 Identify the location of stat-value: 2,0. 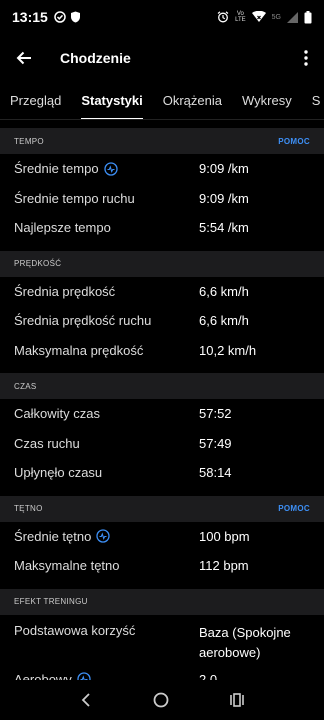
(208, 675).